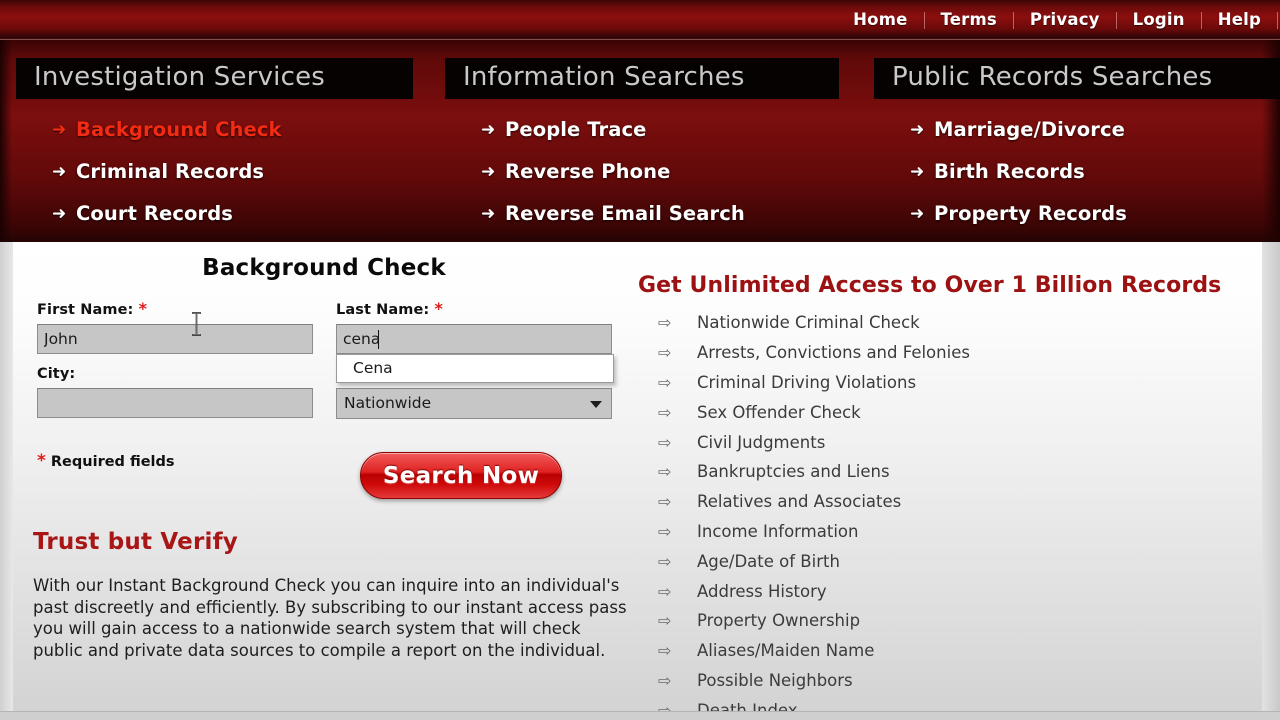 The width and height of the screenshot is (1280, 720). What do you see at coordinates (175, 403) in the screenshot?
I see `city-input` at bounding box center [175, 403].